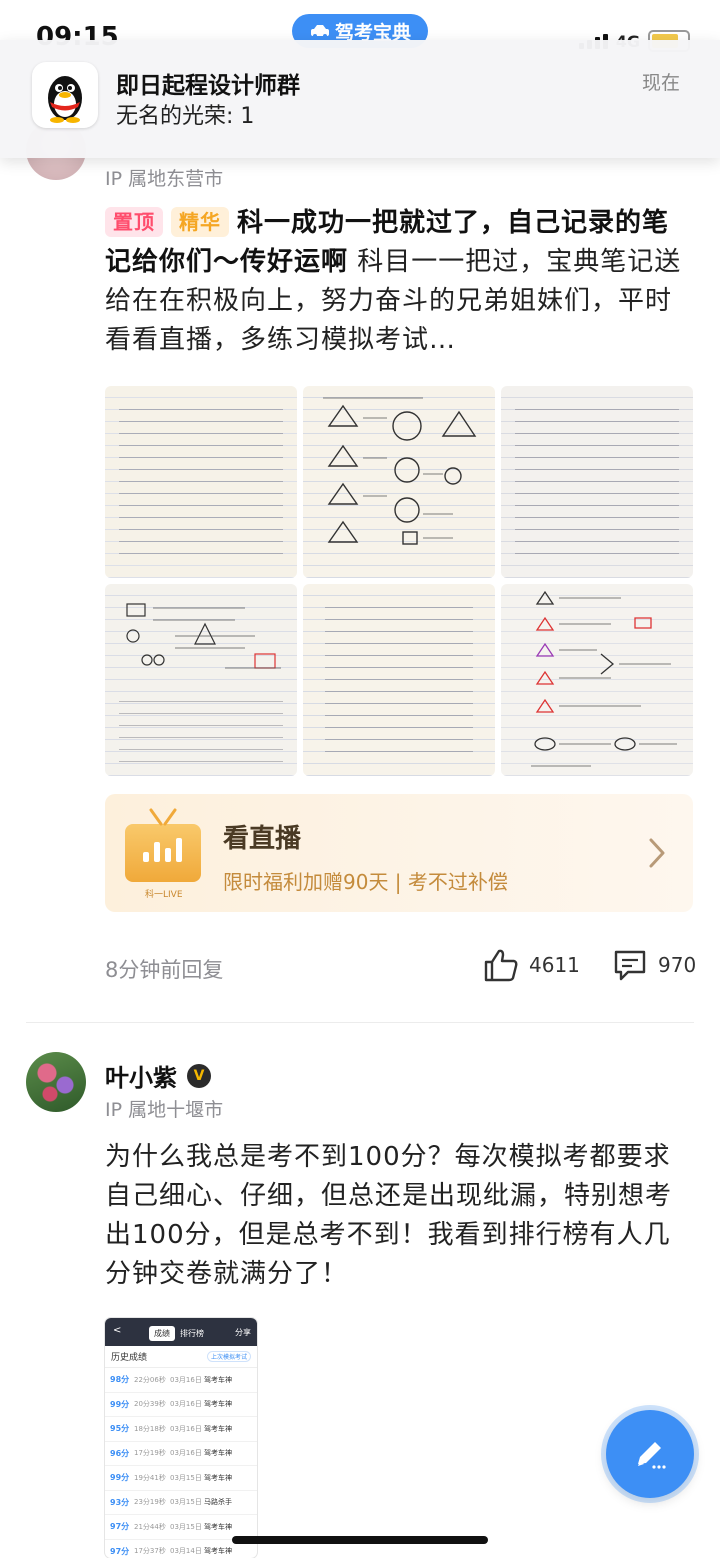 This screenshot has width=720, height=1558. I want to click on author-avatar, so click(56, 1082).